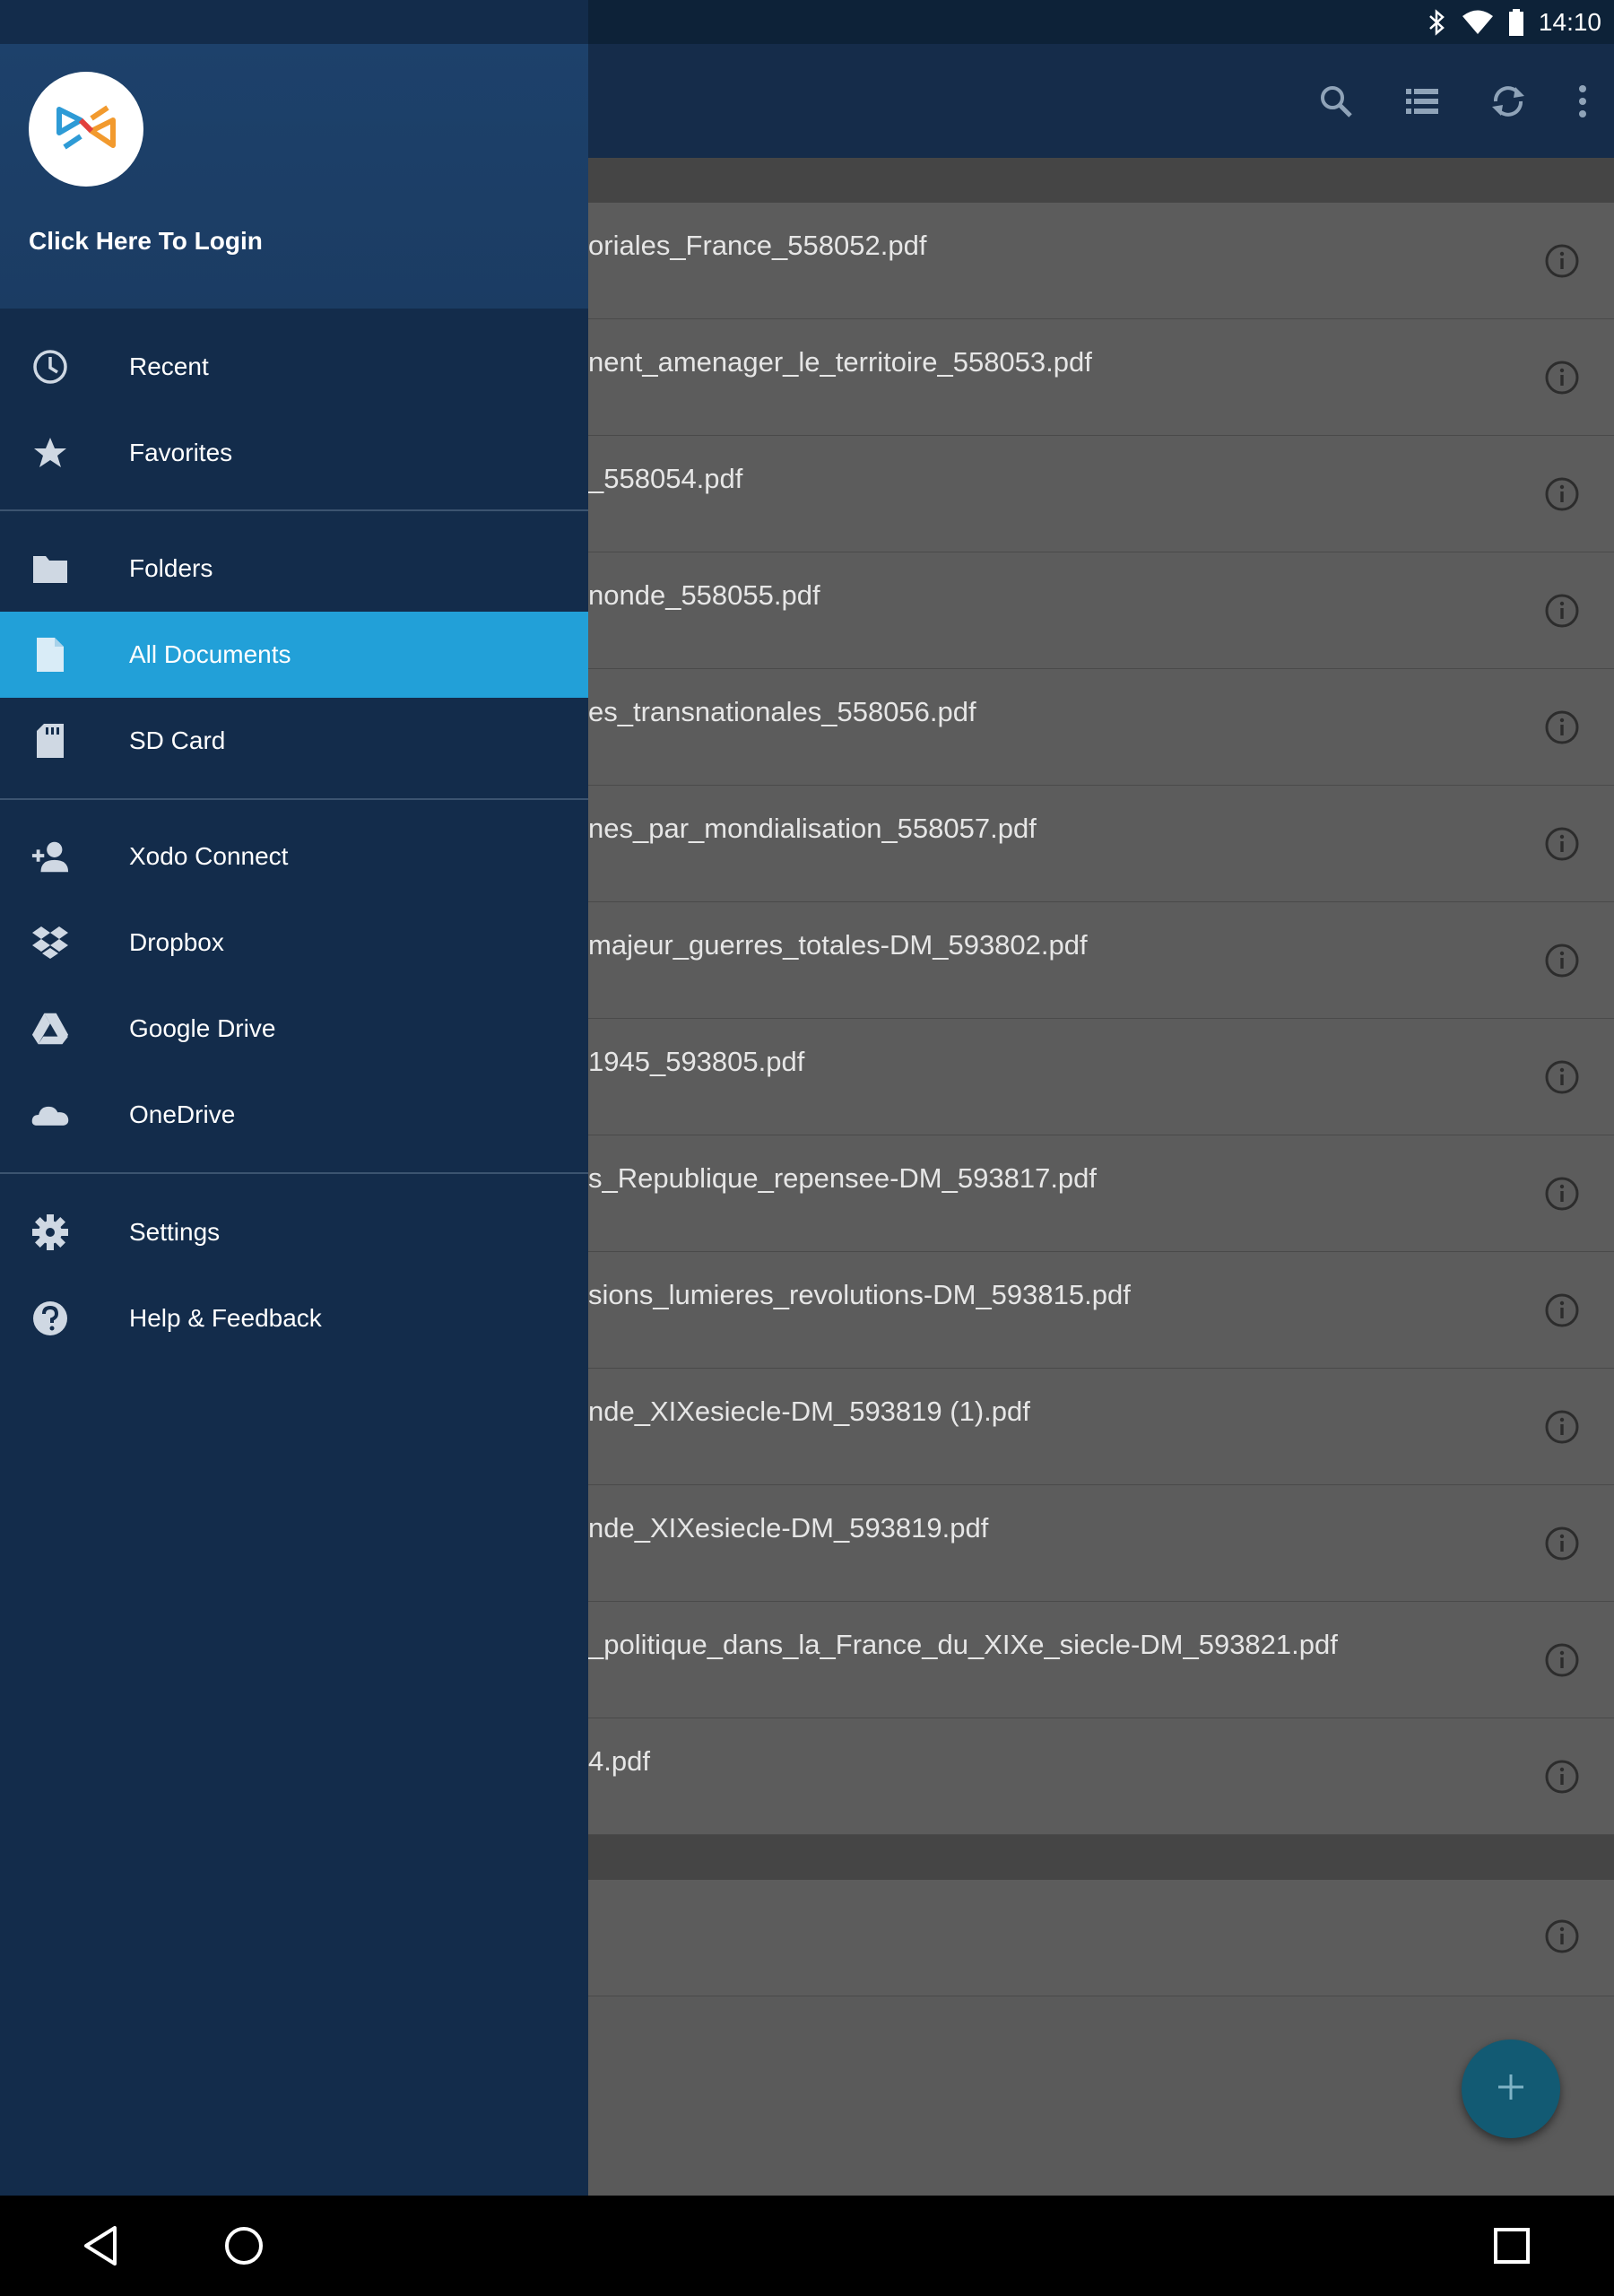 This screenshot has height=2296, width=1614. I want to click on document-name: nes_par_mondialisation_558057.pdf, so click(812, 828).